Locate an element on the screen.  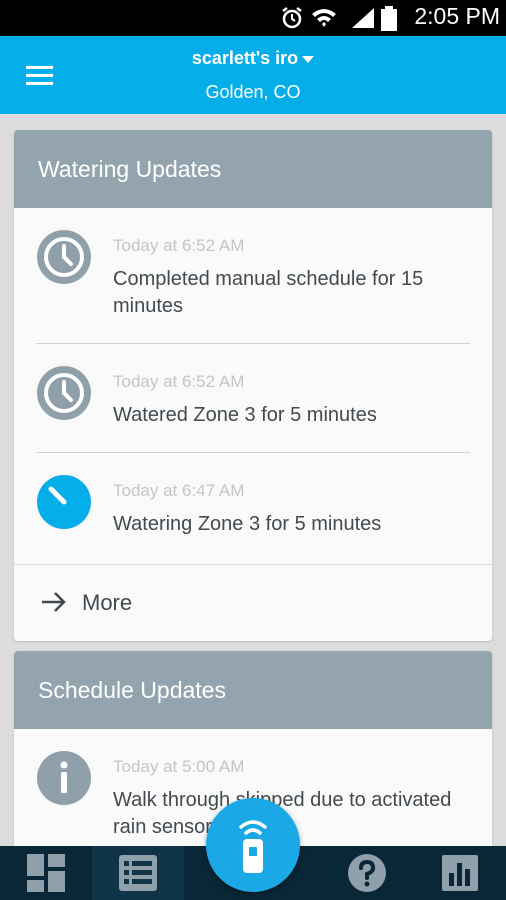
entry-text: Watered Zone 3 for 5 minutes is located at coordinates (245, 415).